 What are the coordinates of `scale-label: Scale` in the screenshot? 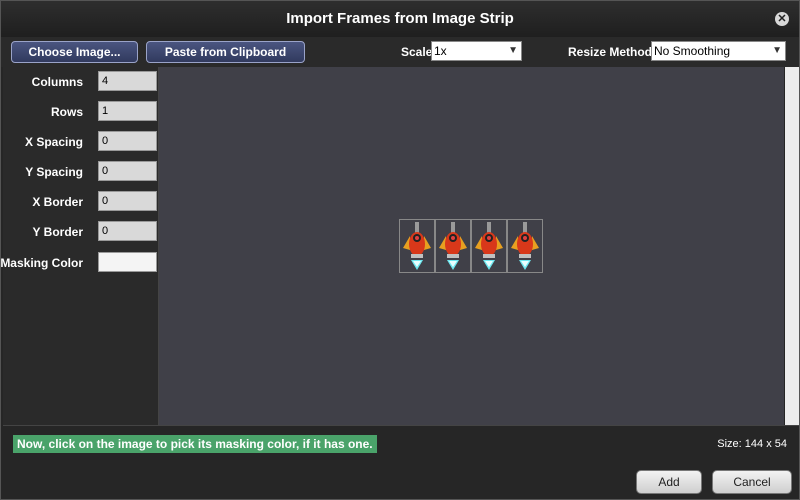 It's located at (417, 52).